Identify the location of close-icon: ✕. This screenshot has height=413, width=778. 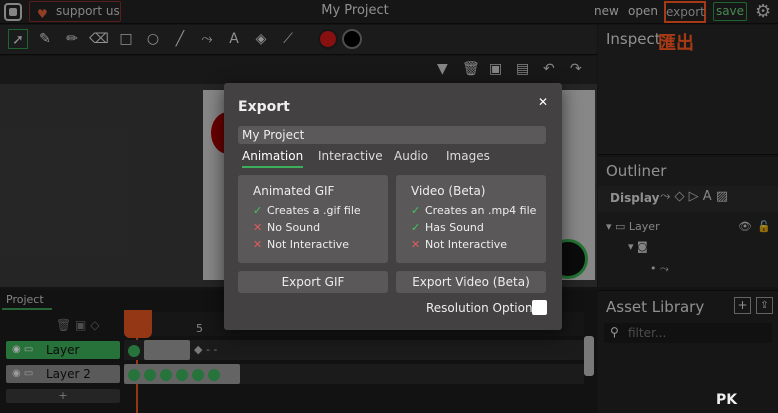
(543, 102).